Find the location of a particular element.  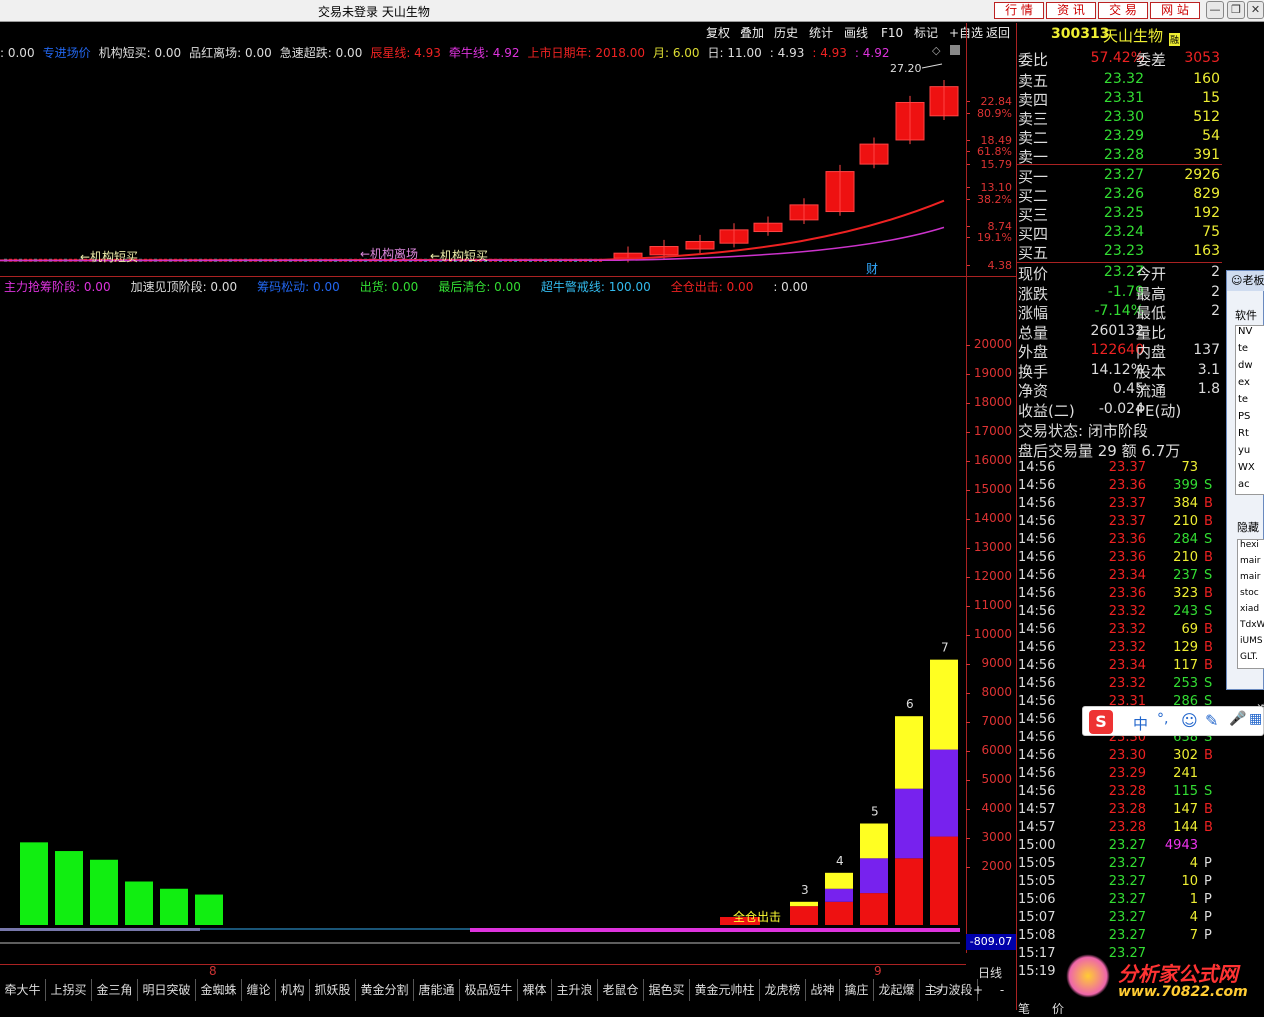

volume-indicator-3: 出货: 0.00 is located at coordinates (389, 287).